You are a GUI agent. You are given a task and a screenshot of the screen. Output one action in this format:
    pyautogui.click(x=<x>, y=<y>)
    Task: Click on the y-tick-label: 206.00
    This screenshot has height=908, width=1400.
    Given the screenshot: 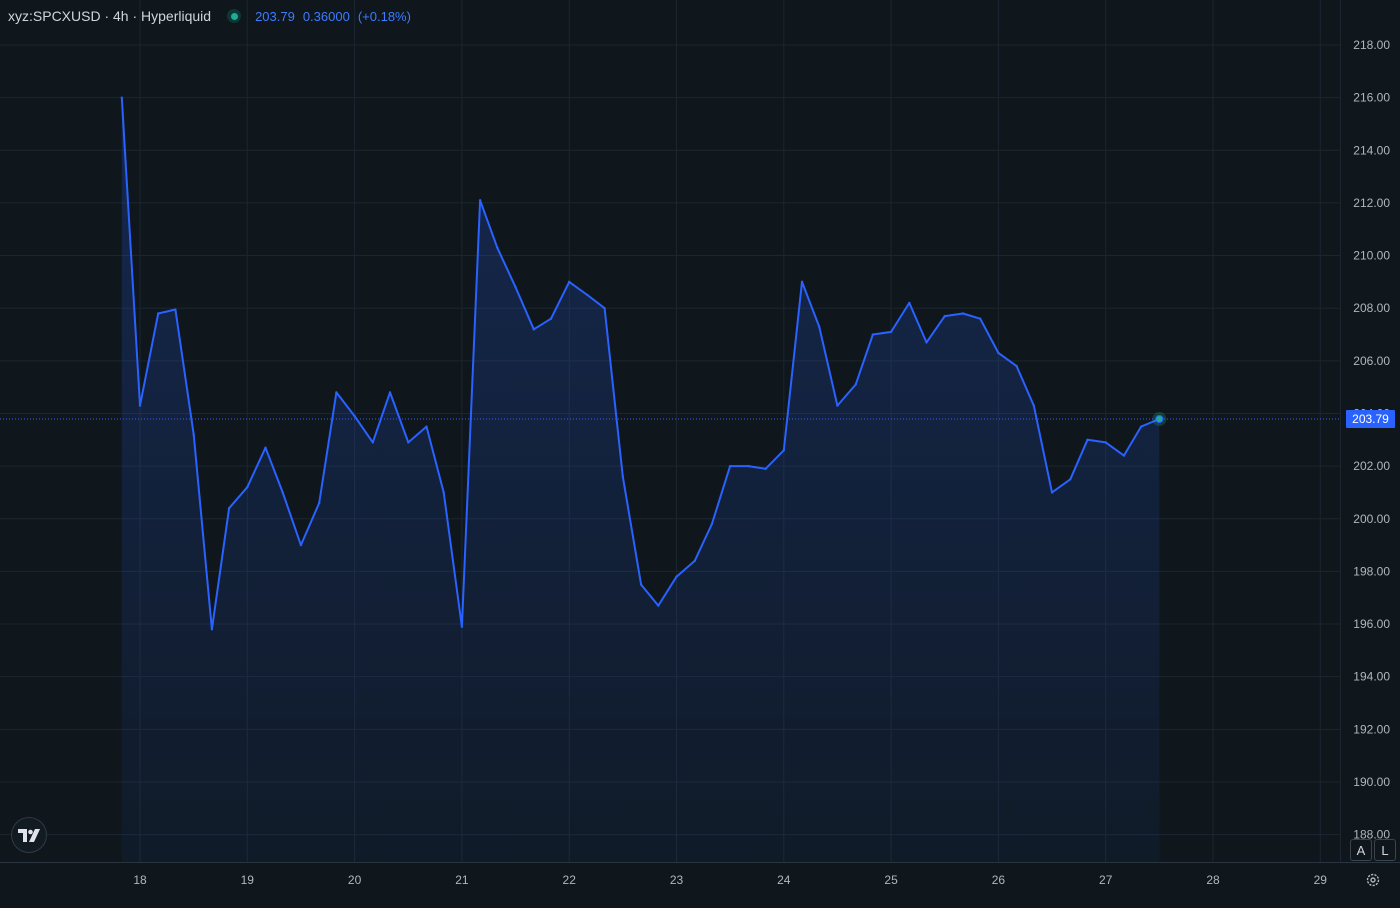 What is the action you would take?
    pyautogui.click(x=1371, y=361)
    